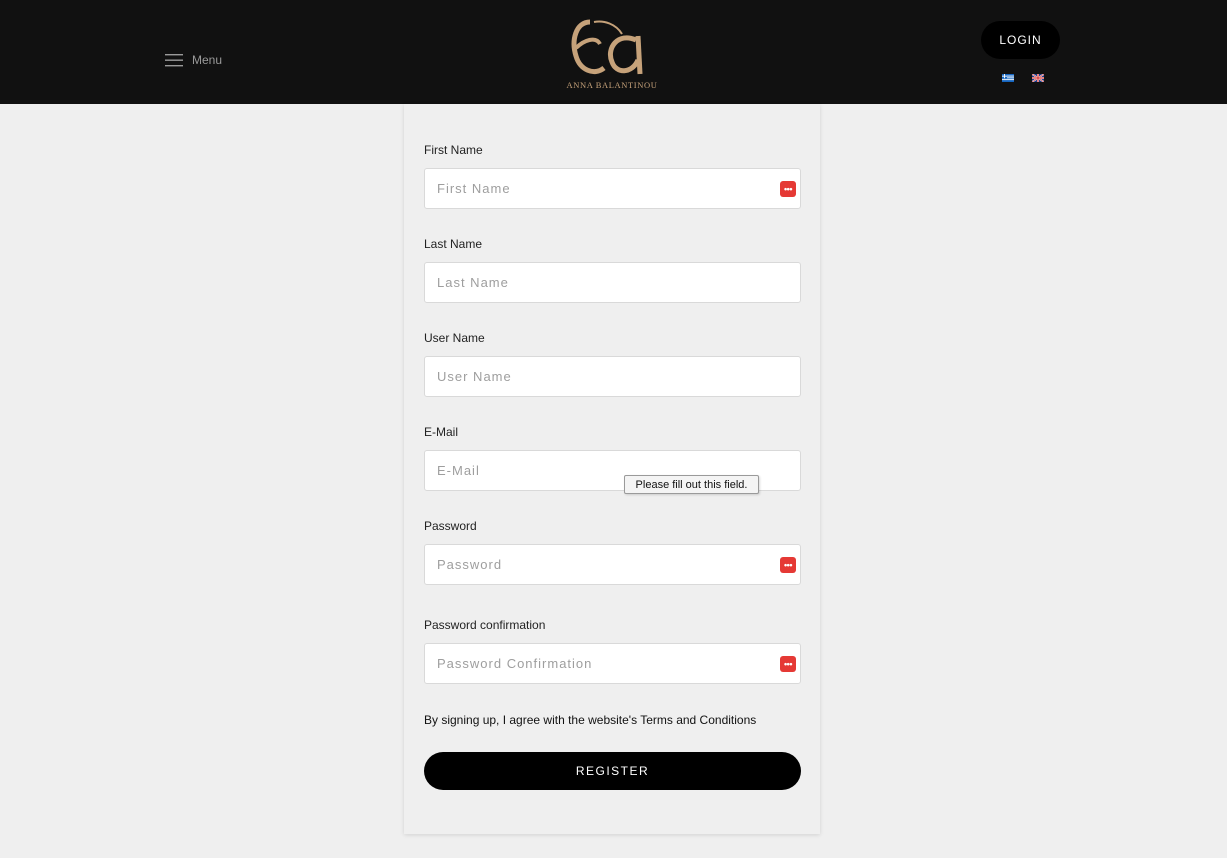  I want to click on first-name-input, so click(612, 188).